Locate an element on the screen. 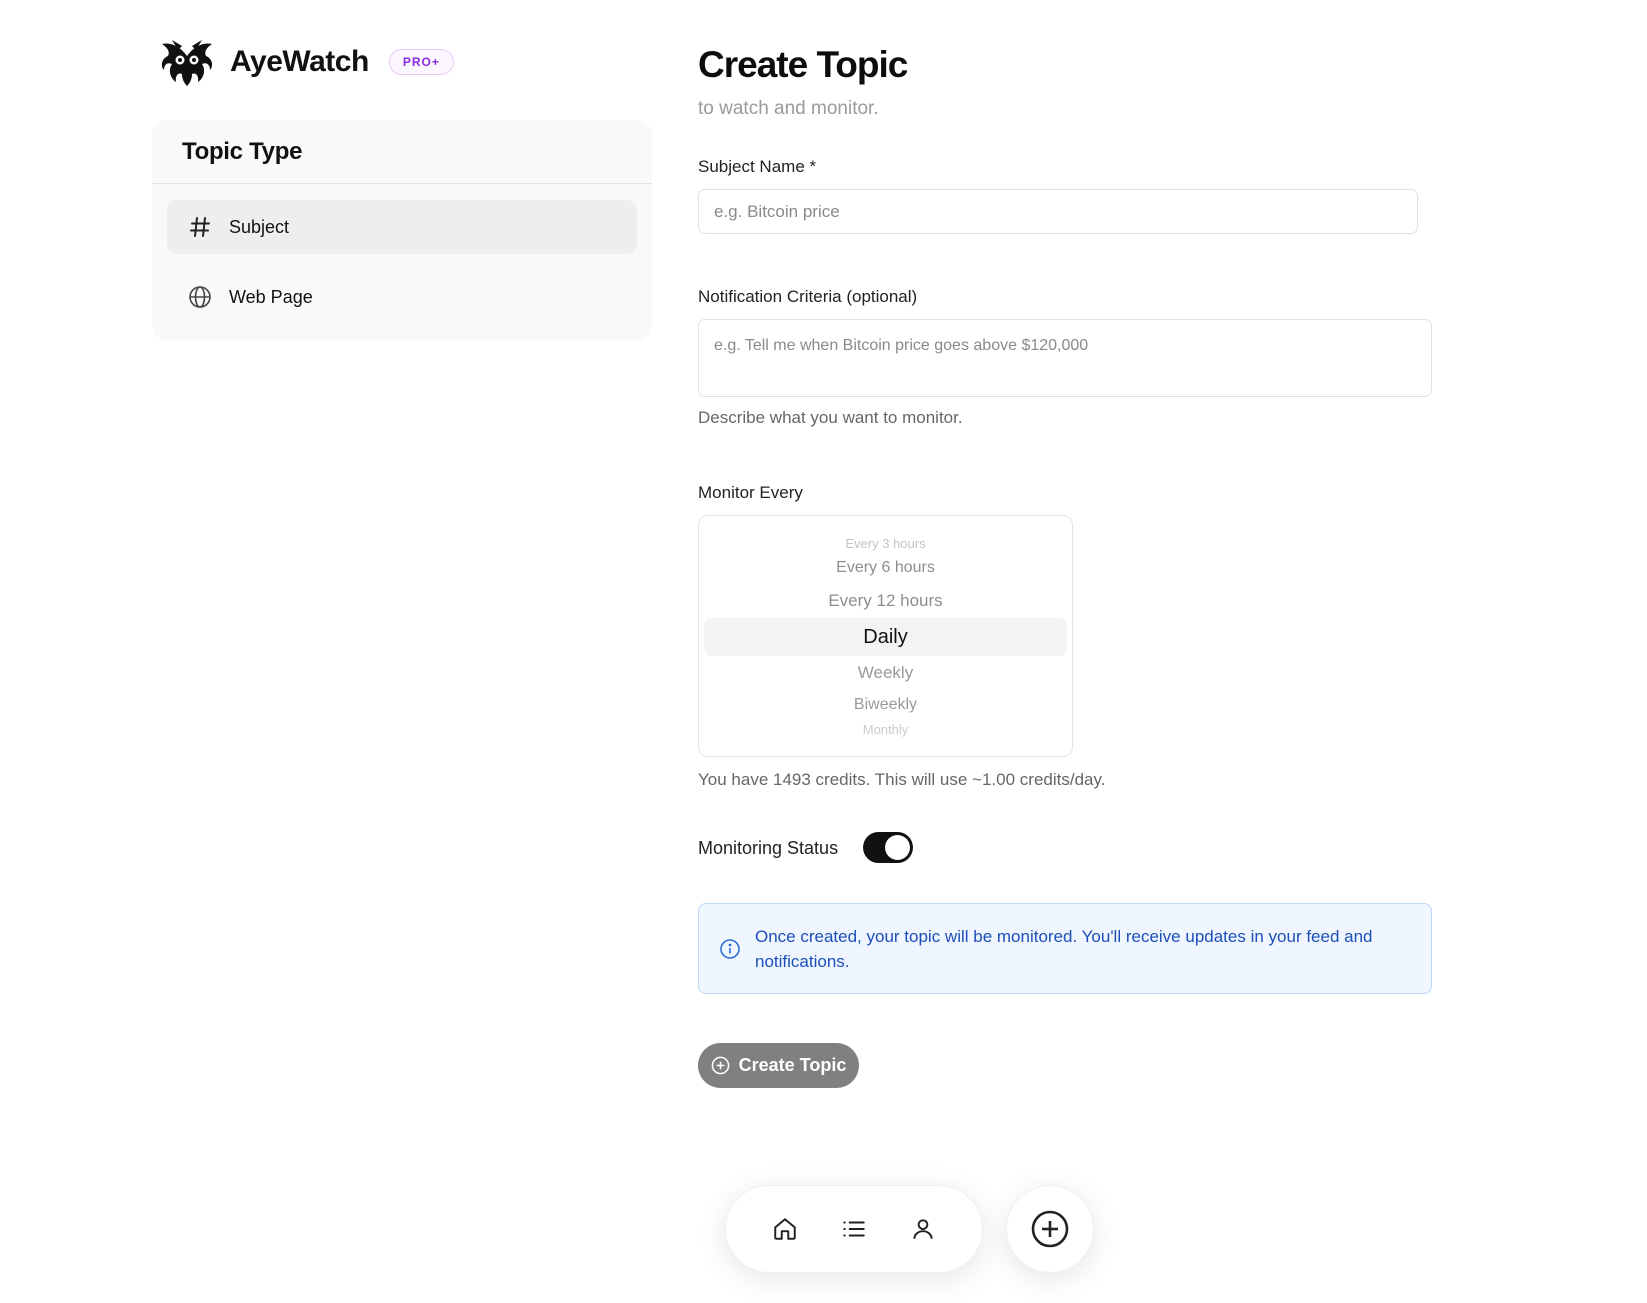 This screenshot has width=1647, height=1303. frequency-option: Weekly is located at coordinates (885, 673).